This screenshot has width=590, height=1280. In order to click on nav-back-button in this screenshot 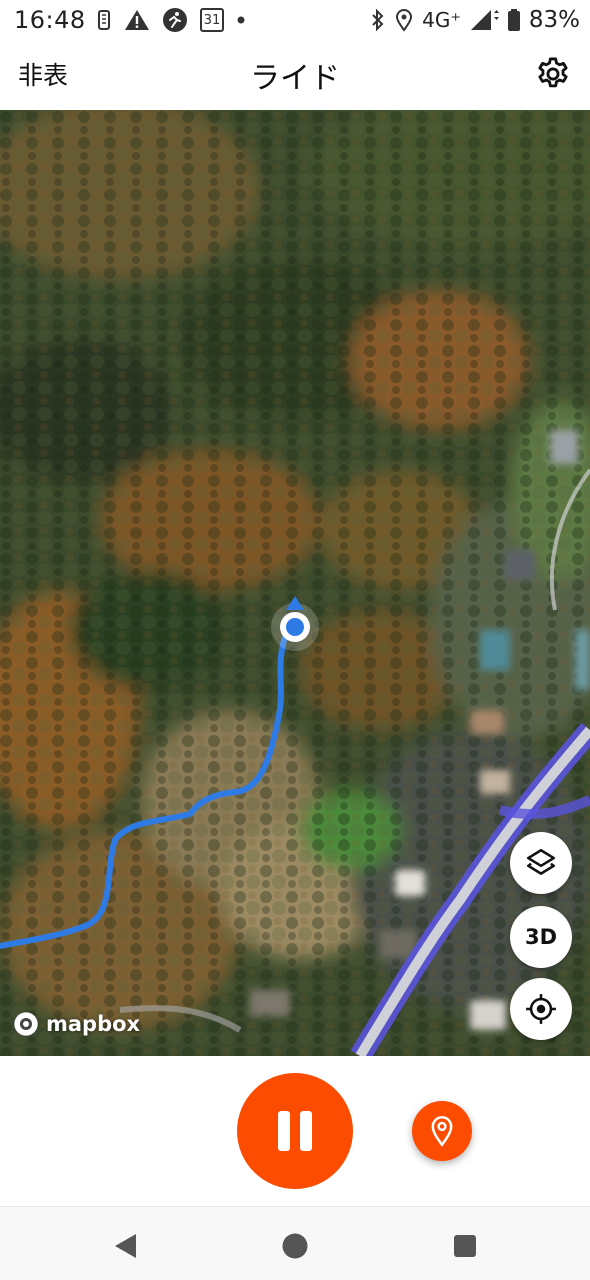, I will do `click(125, 1246)`.